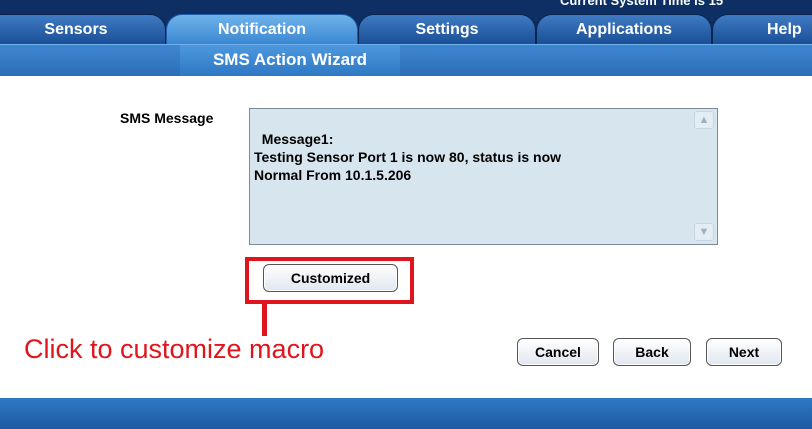 This screenshot has width=812, height=429. What do you see at coordinates (174, 349) in the screenshot?
I see `annotation-callout-text: Click to customize macro` at bounding box center [174, 349].